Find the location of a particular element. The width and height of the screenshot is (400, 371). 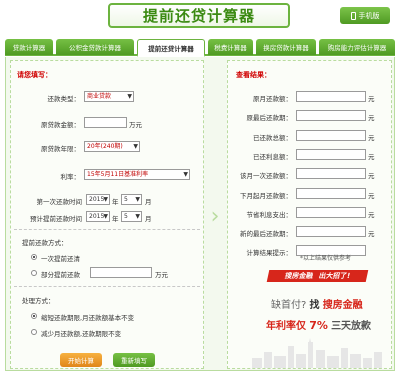

mobile-version-button: 手机版 is located at coordinates (365, 15).